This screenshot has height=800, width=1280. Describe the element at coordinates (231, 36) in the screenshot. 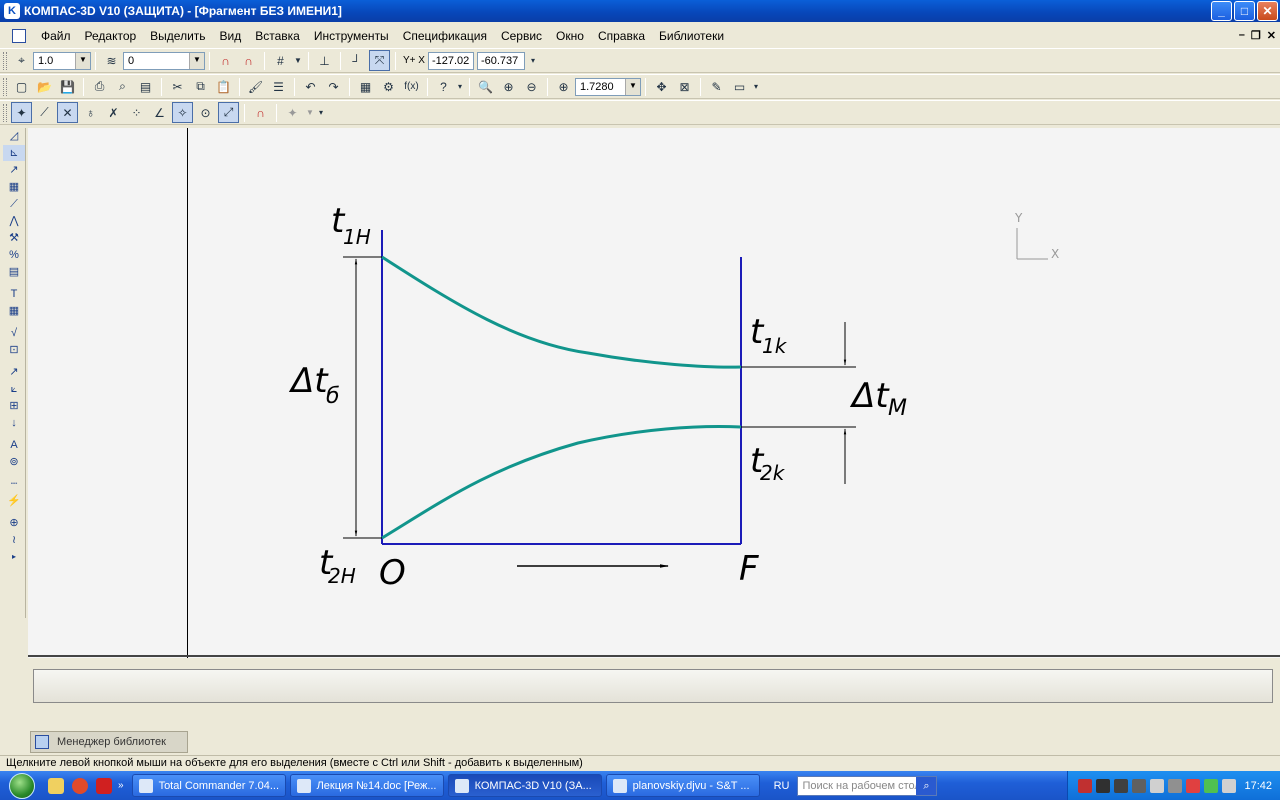

I see `menu-view: Вид` at that location.